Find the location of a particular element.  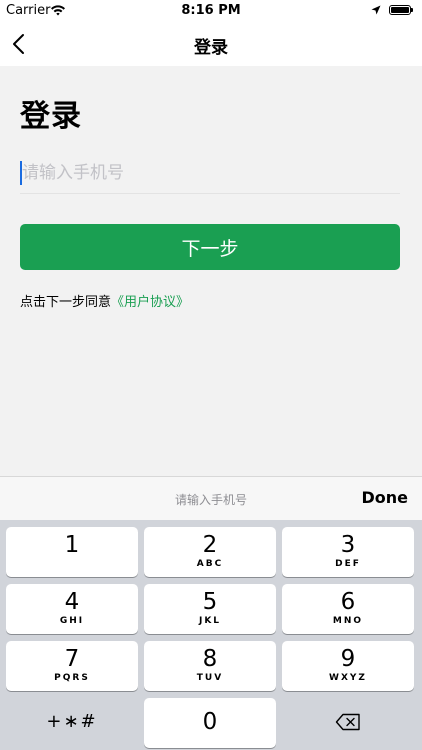

key-4: 4 GHI is located at coordinates (72, 609).